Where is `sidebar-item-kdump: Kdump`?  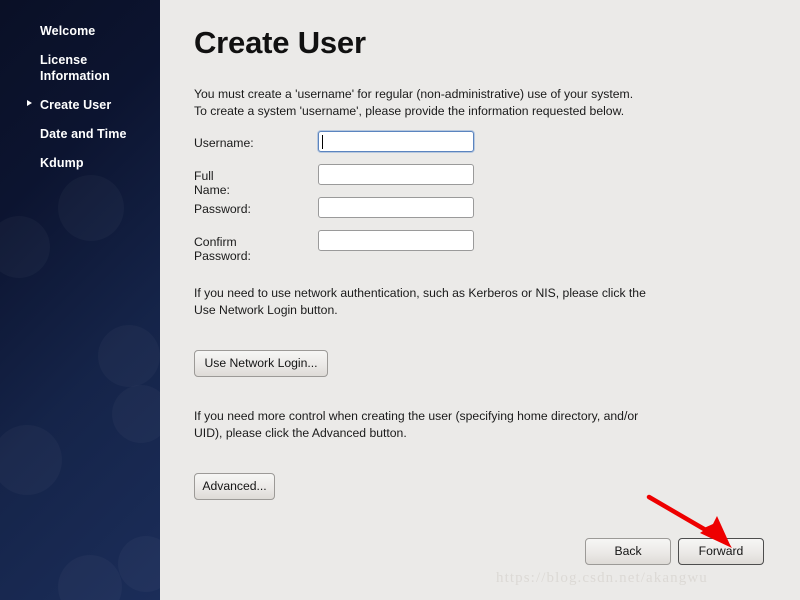
sidebar-item-kdump: Kdump is located at coordinates (80, 163).